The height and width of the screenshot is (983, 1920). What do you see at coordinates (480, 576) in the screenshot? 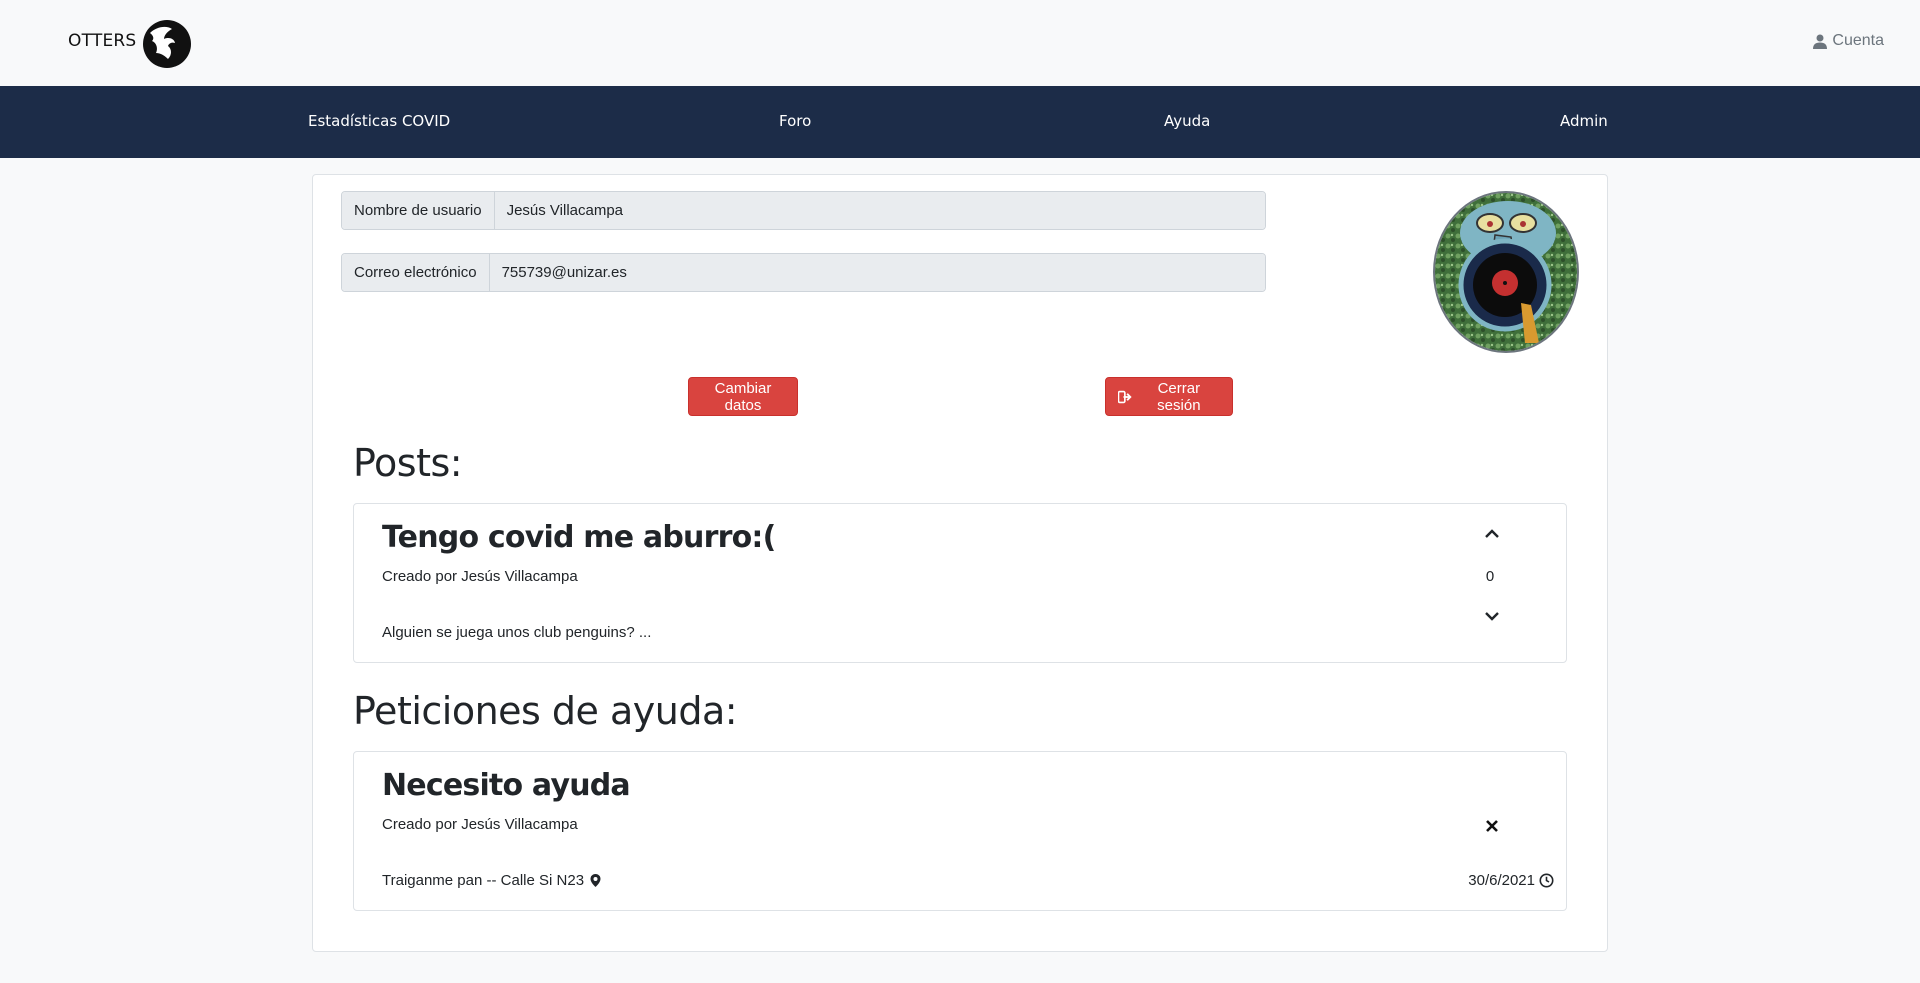
I see `post-author: Creado por Jesús Villacampa` at bounding box center [480, 576].